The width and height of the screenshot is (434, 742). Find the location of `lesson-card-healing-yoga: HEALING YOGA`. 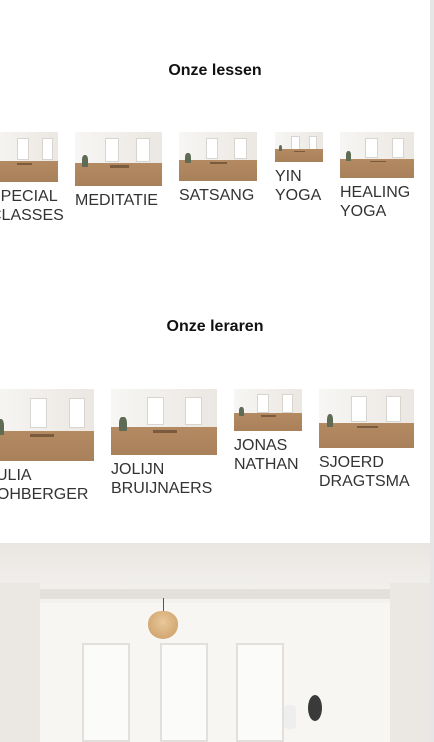

lesson-card-healing-yoga: HEALING YOGA is located at coordinates (377, 176).